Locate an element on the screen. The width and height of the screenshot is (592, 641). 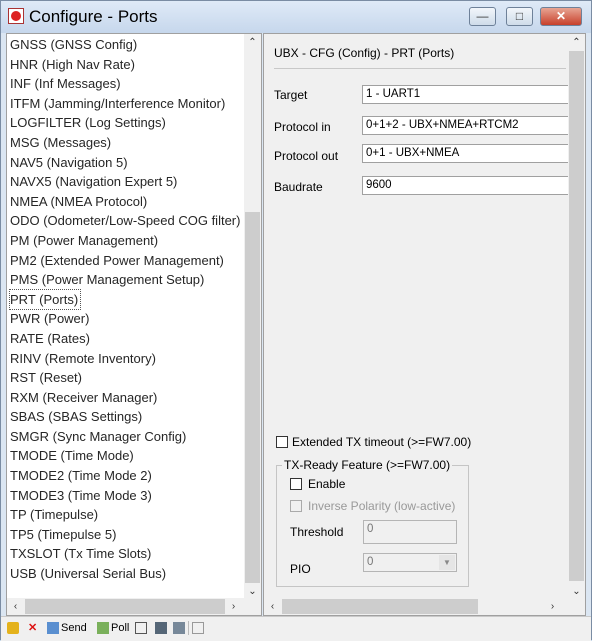
message-list-horizontal-scrollbar: ‹ › is located at coordinates (134, 606).